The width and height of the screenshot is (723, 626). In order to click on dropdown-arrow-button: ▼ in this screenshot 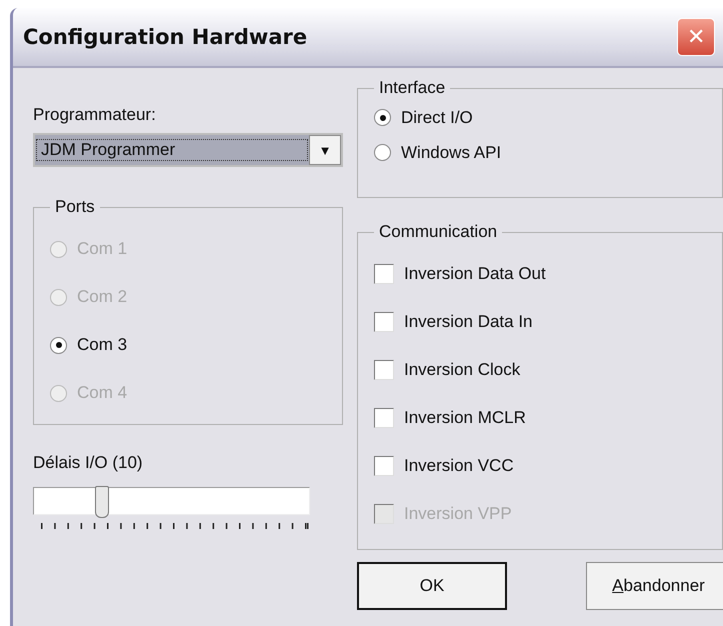, I will do `click(325, 150)`.